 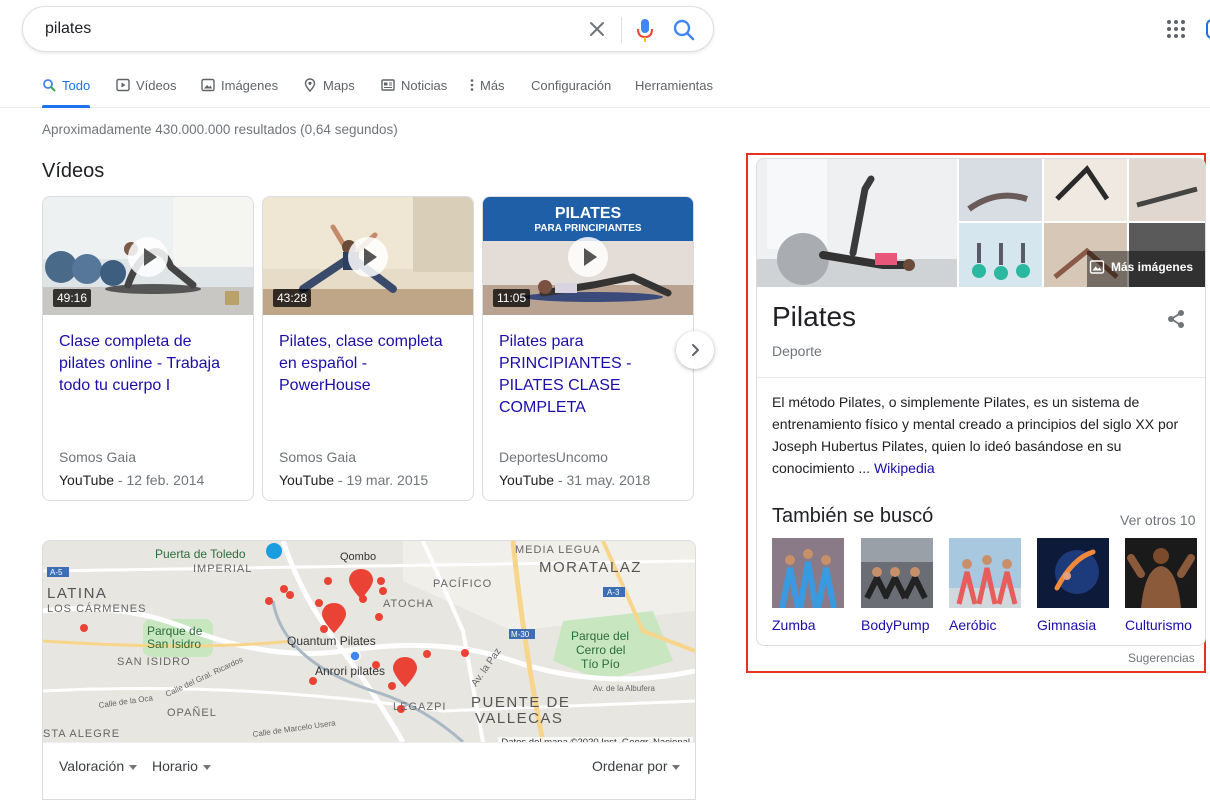 I want to click on tab-label: Herramientas, so click(x=674, y=85).